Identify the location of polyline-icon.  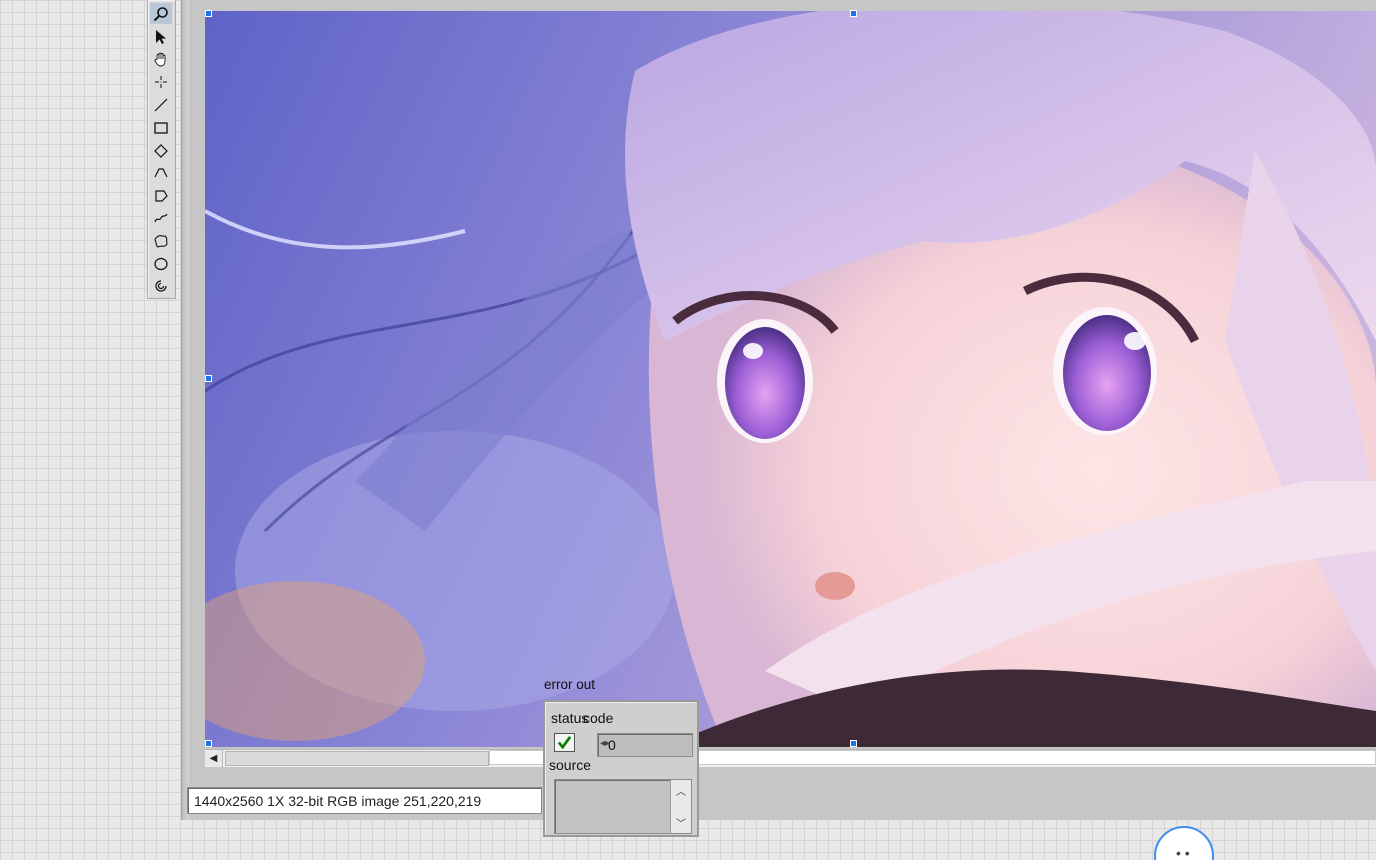
(161, 172).